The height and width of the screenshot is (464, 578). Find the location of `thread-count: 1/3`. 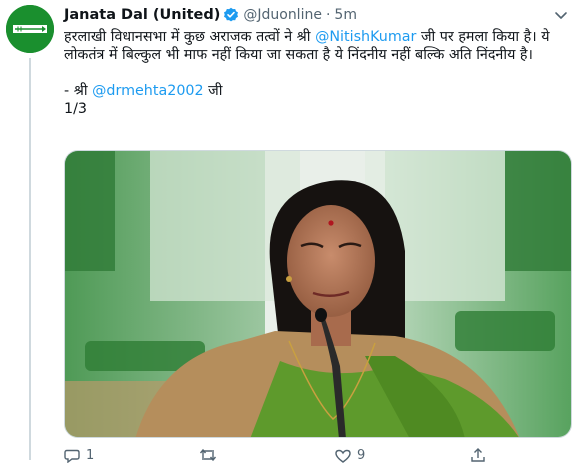

thread-count: 1/3 is located at coordinates (76, 109).